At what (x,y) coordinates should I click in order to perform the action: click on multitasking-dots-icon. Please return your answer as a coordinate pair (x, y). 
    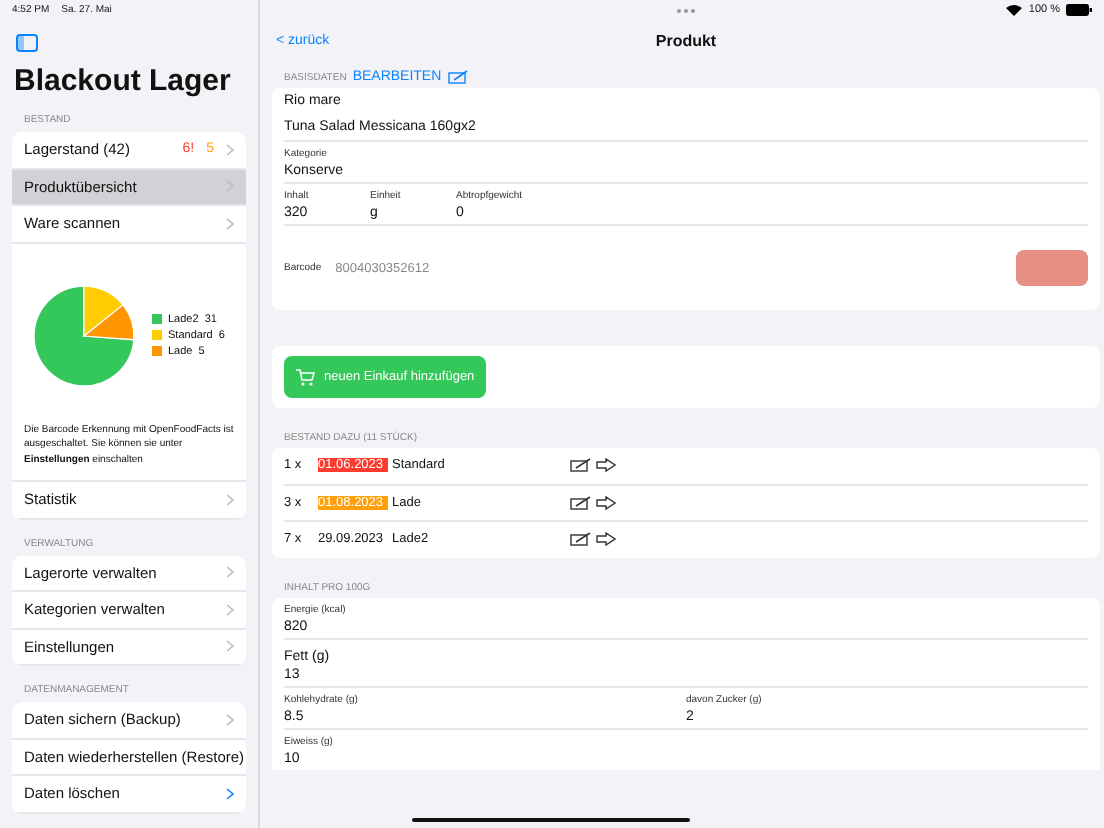
    Looking at the image, I should click on (686, 10).